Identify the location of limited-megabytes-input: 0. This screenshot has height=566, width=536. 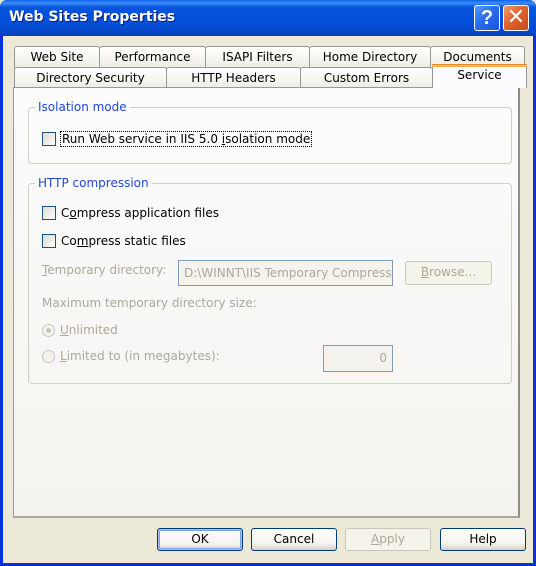
(358, 358).